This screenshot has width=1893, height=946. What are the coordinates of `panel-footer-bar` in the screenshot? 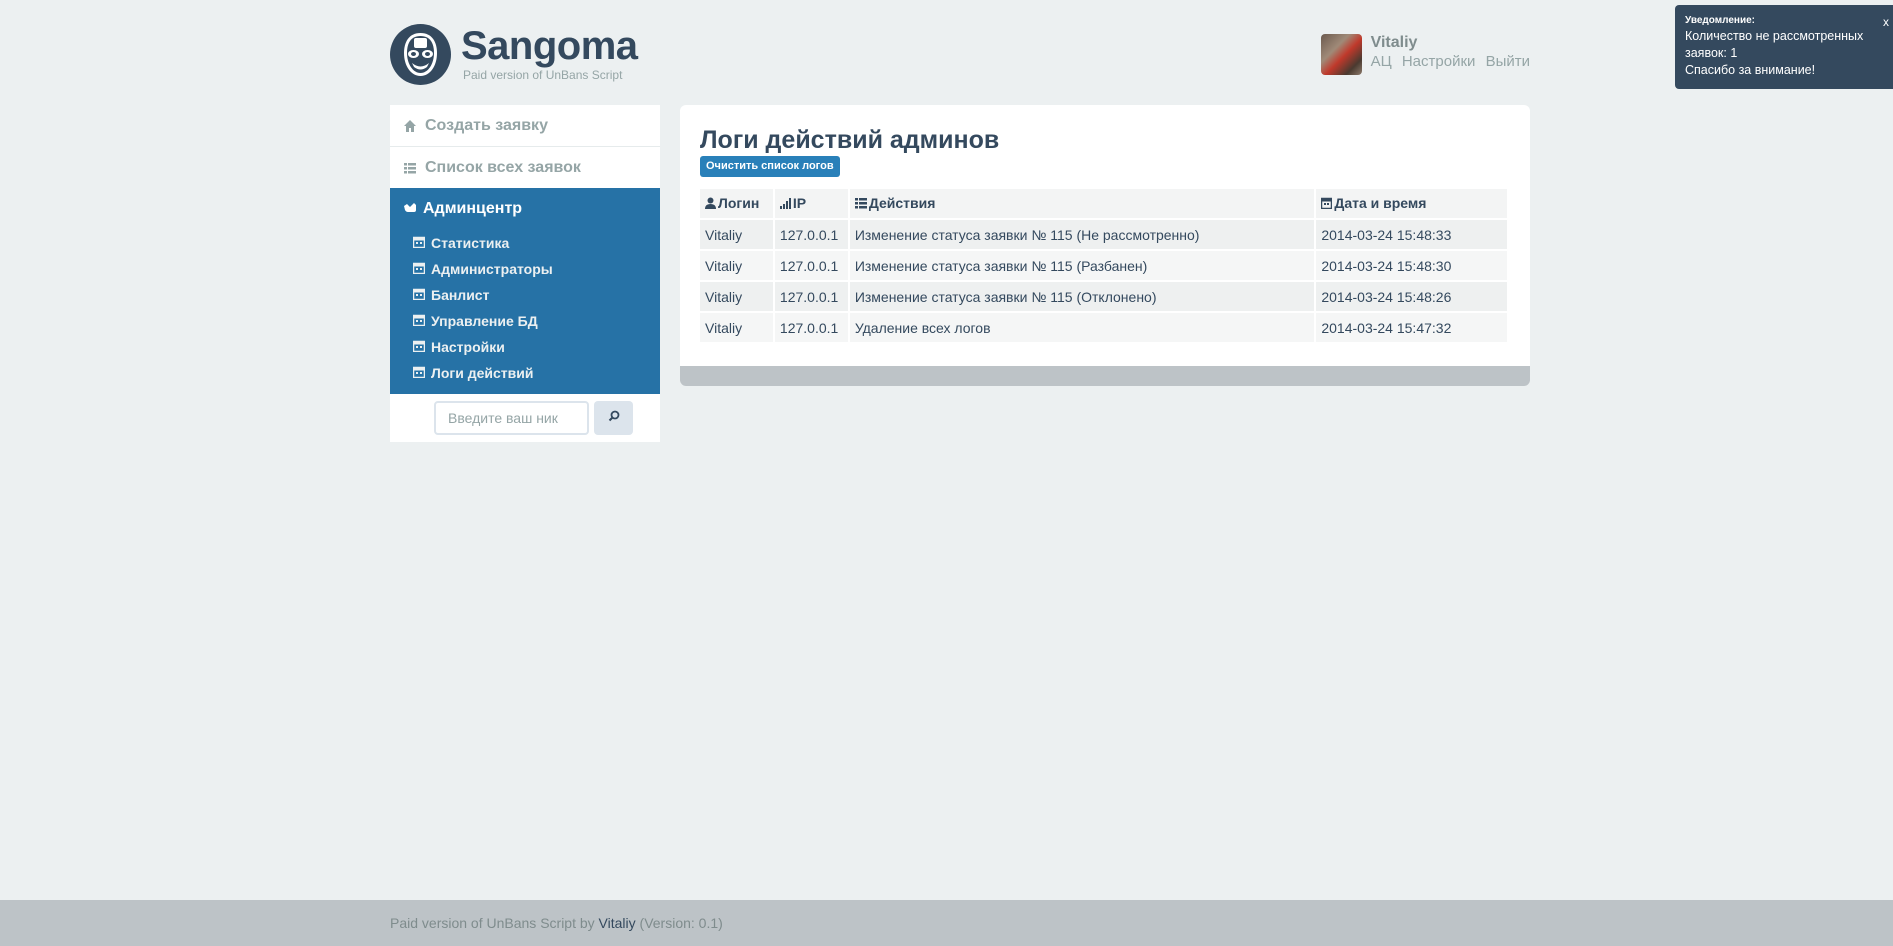 It's located at (1105, 376).